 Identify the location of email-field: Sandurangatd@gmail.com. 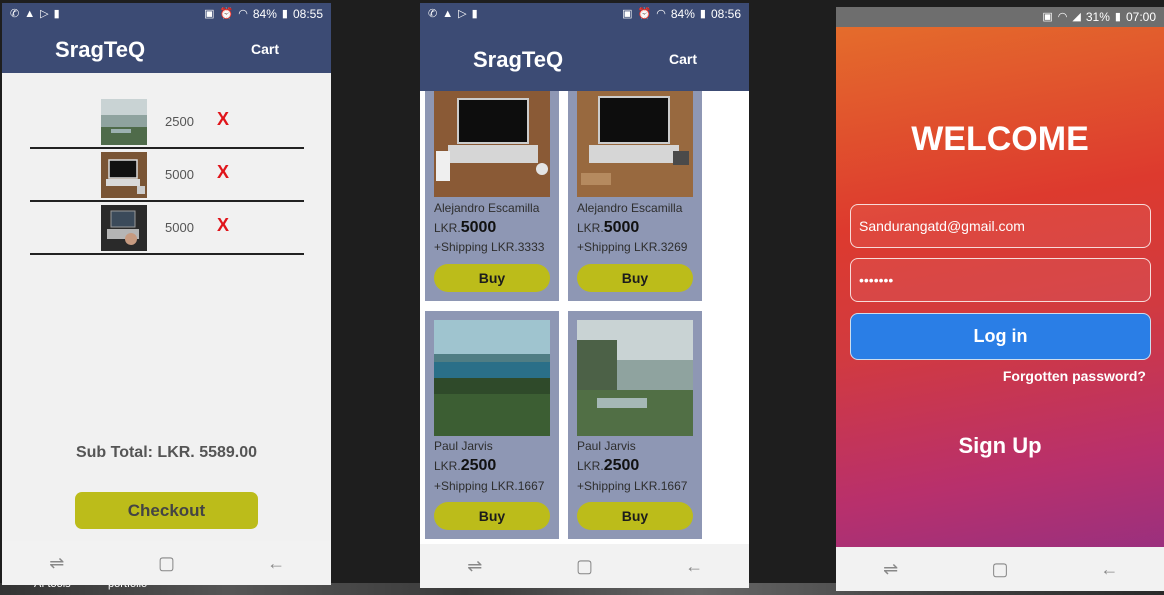
(1000, 226).